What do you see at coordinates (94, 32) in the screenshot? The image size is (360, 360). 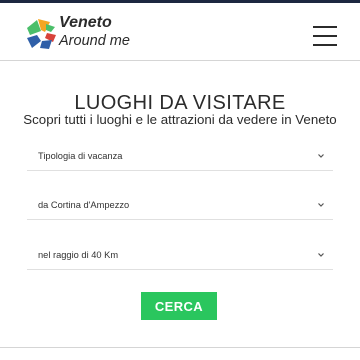 I see `brand: Veneto Around me` at bounding box center [94, 32].